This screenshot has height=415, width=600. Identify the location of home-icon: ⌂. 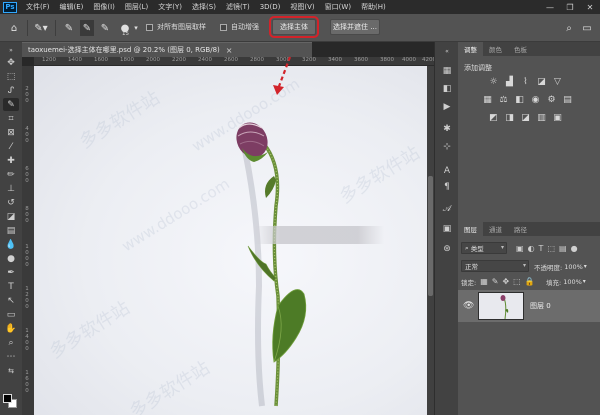
(14, 28).